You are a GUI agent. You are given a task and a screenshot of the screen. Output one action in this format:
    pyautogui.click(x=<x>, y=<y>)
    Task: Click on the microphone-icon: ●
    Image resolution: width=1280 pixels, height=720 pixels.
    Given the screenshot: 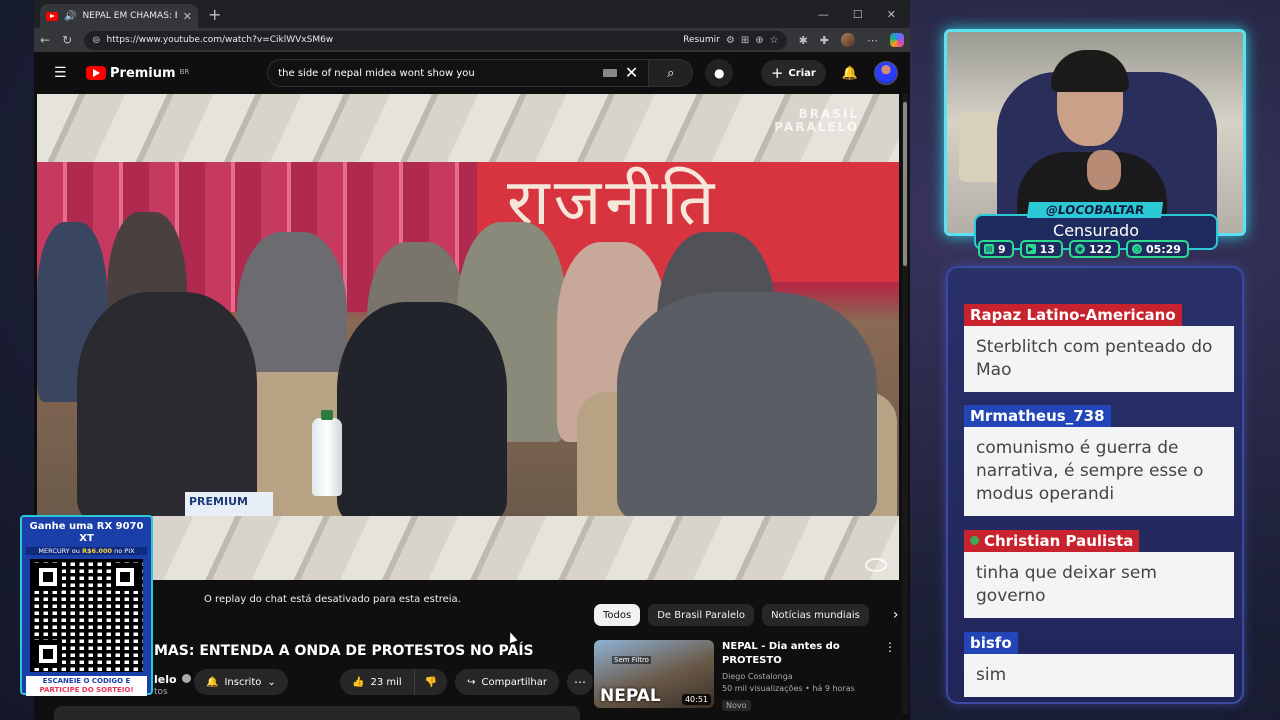 What is the action you would take?
    pyautogui.click(x=719, y=73)
    